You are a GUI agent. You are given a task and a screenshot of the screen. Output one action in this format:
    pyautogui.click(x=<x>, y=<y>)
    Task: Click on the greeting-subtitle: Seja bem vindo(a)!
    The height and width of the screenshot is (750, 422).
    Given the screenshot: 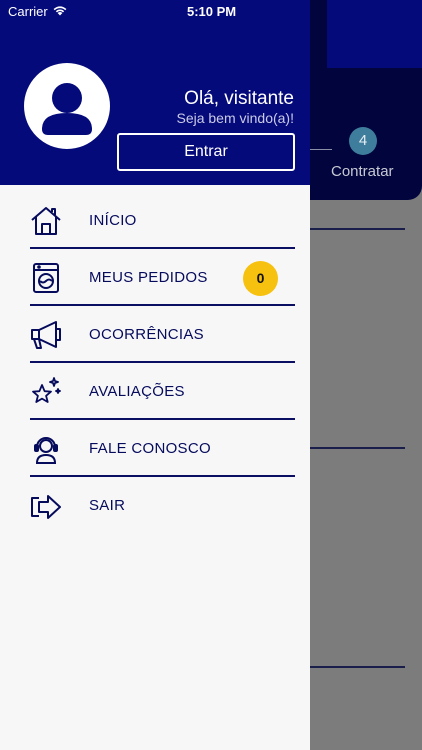 What is the action you would take?
    pyautogui.click(x=235, y=118)
    